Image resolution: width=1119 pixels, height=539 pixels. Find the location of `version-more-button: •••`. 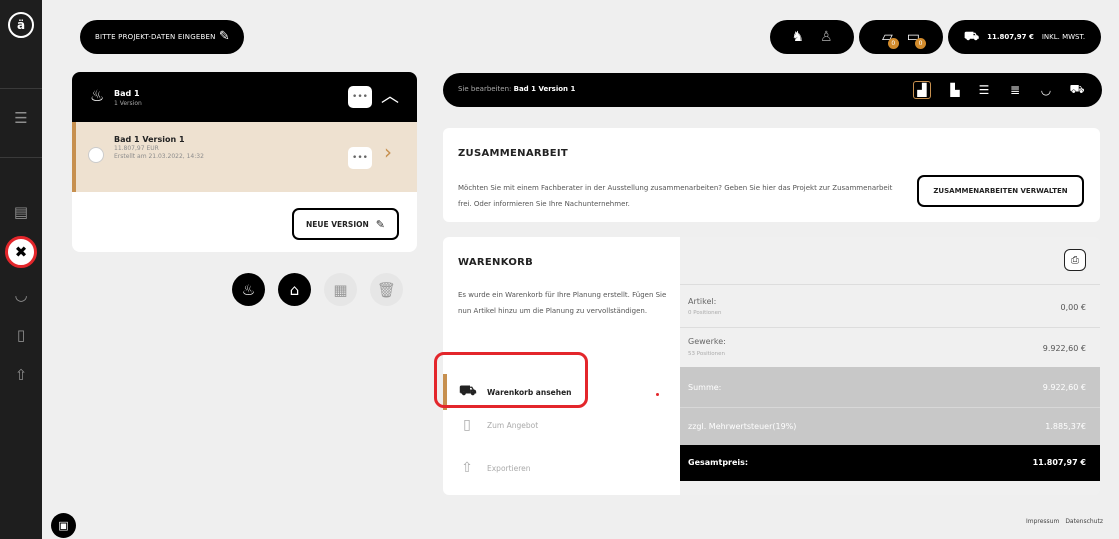

version-more-button: ••• is located at coordinates (360, 158).